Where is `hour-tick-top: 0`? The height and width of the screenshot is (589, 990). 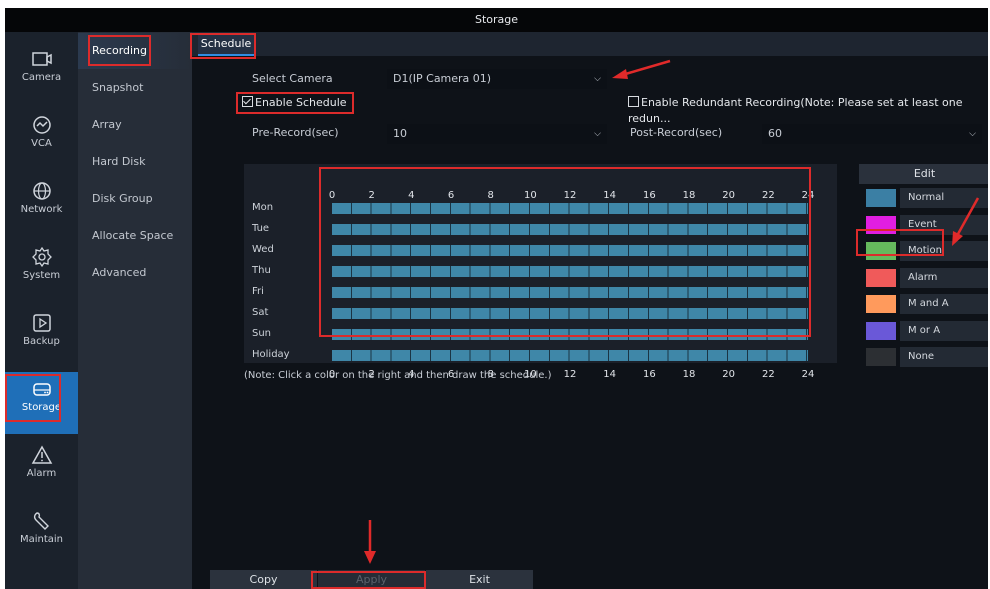
hour-tick-top: 0 is located at coordinates (332, 195).